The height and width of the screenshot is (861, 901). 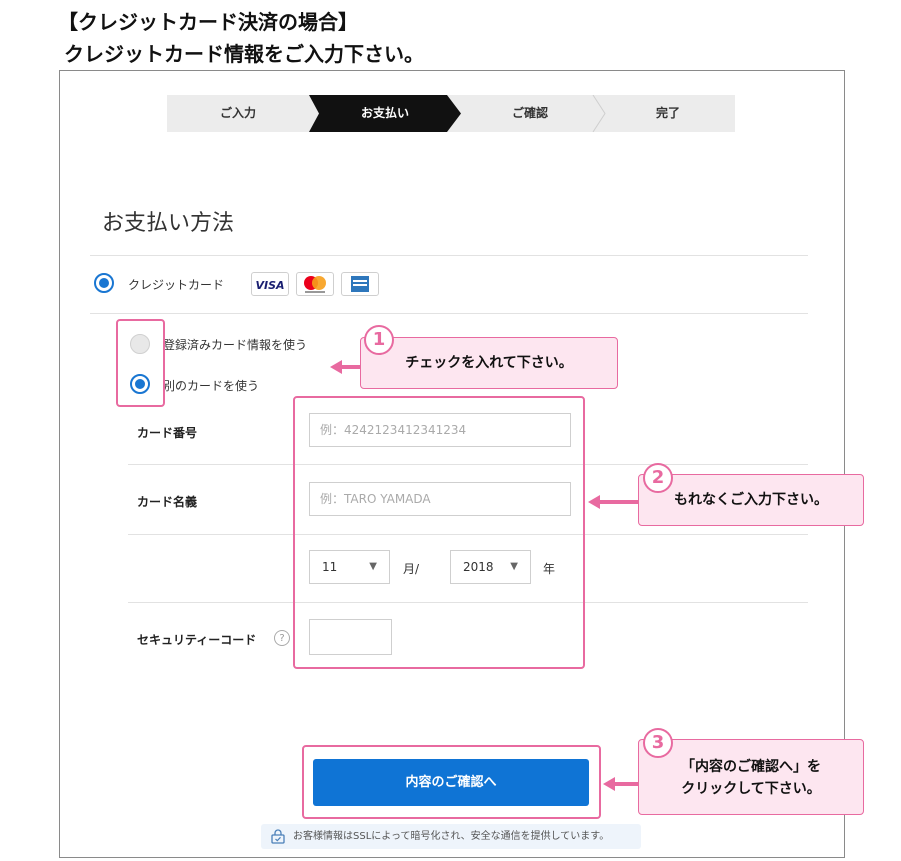 I want to click on callout-1-text: チェックを入れて下さい。, so click(x=489, y=363).